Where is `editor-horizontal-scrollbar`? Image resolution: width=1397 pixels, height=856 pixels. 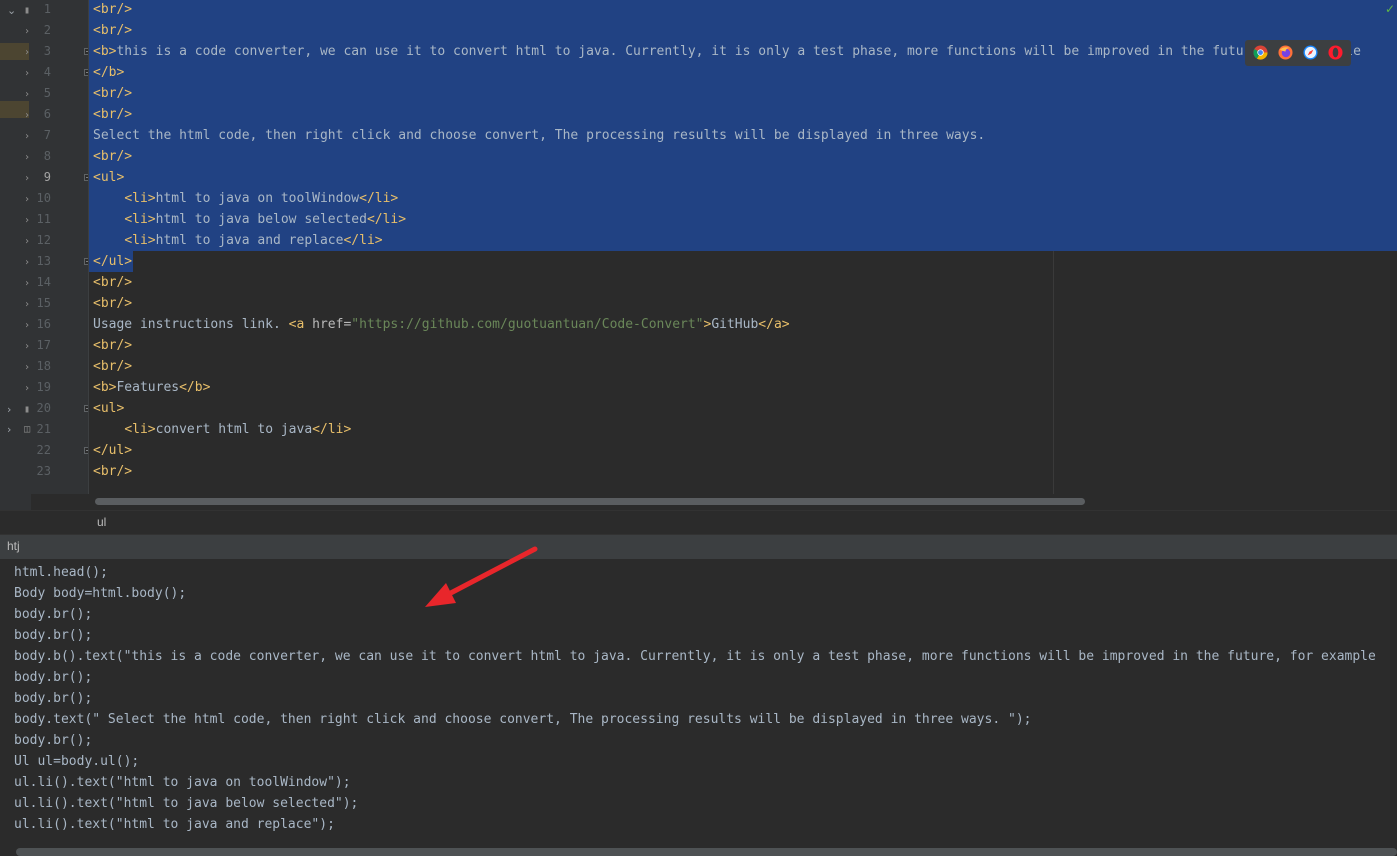
editor-horizontal-scrollbar is located at coordinates (743, 502).